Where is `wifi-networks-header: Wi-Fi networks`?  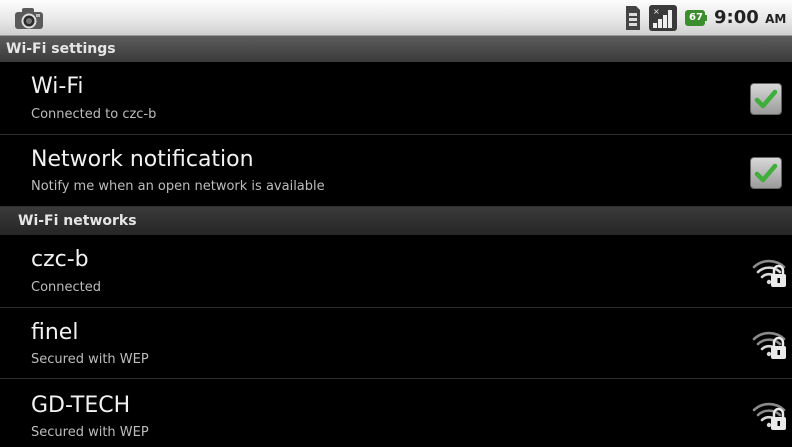
wifi-networks-header: Wi-Fi networks is located at coordinates (396, 221).